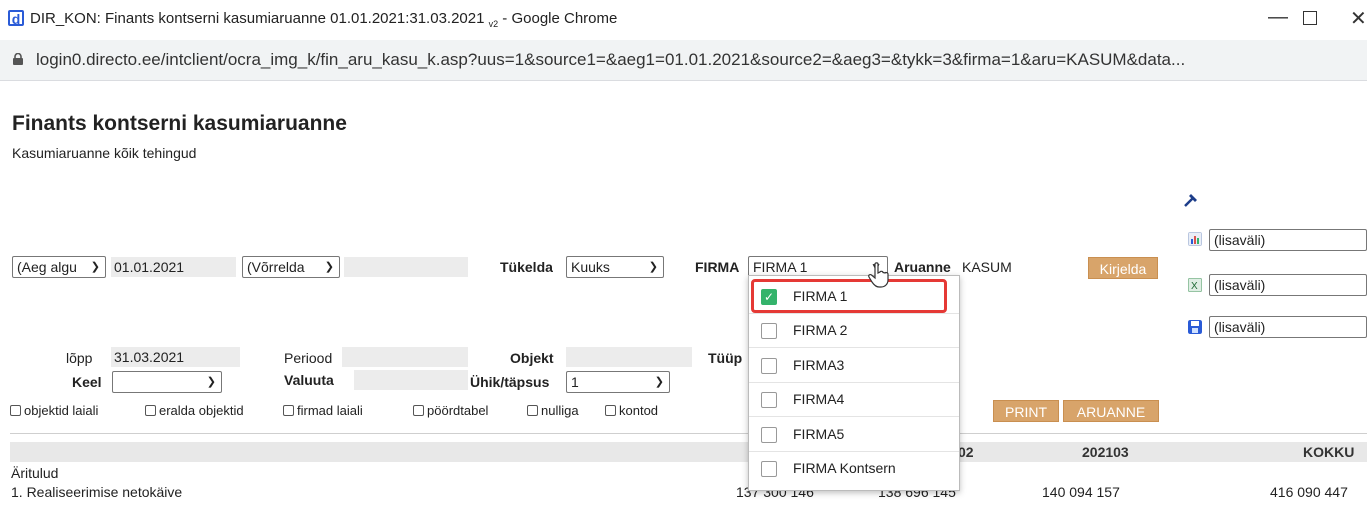  I want to click on highlight-box, so click(849, 296).